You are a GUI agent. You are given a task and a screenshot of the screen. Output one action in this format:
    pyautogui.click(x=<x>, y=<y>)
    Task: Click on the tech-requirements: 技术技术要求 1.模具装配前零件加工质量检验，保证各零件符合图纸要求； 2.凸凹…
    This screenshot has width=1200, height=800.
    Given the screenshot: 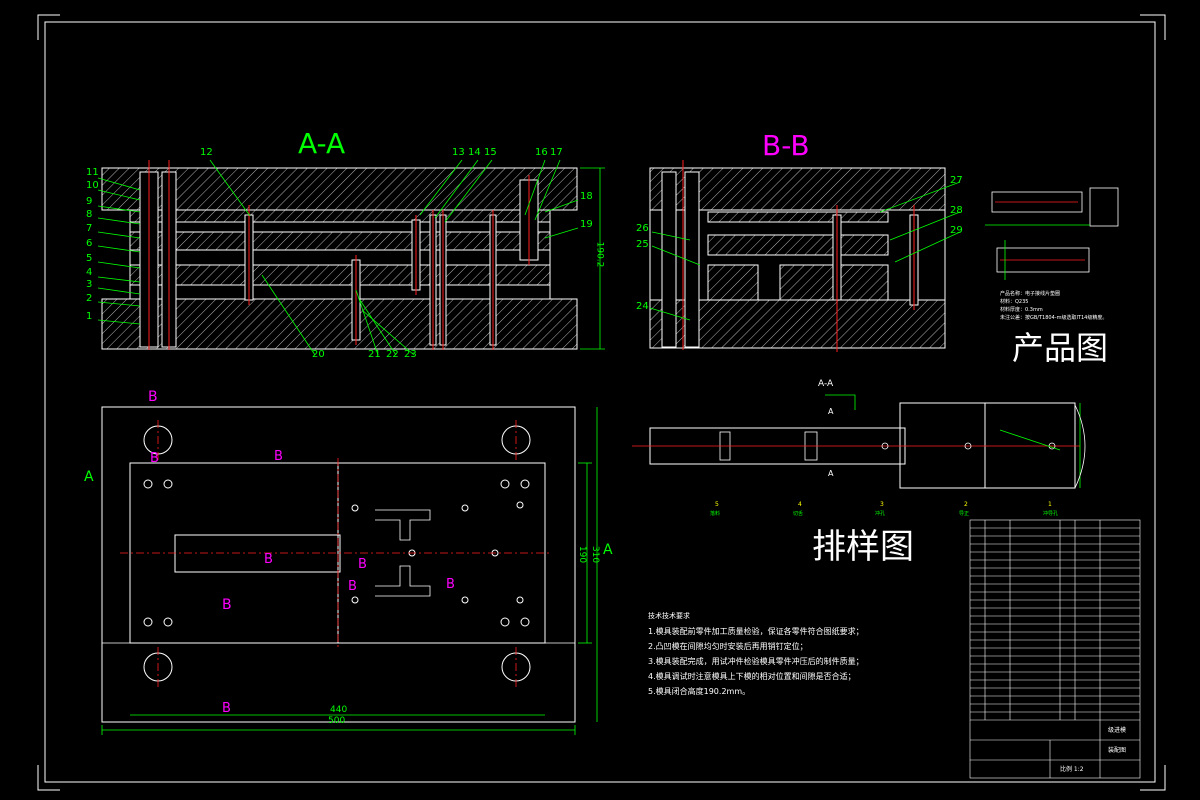 What is the action you would take?
    pyautogui.click(x=756, y=654)
    